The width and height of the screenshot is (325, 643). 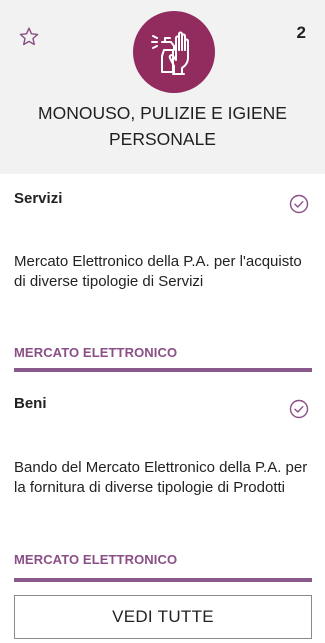 What do you see at coordinates (30, 403) in the screenshot?
I see `card-title: Beni` at bounding box center [30, 403].